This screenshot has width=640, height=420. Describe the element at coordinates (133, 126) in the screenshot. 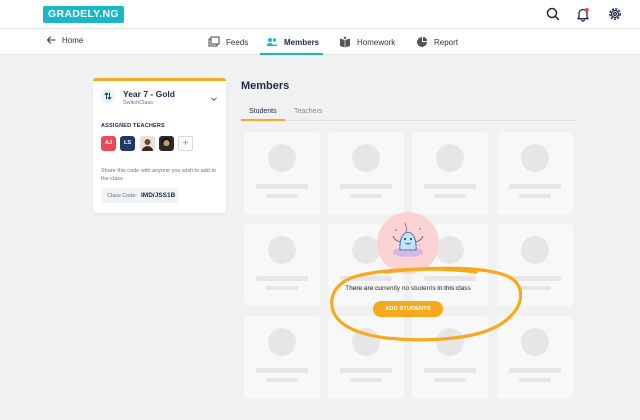

I see `assigned-teachers-label: ASSIGNED TEACHERS` at that location.